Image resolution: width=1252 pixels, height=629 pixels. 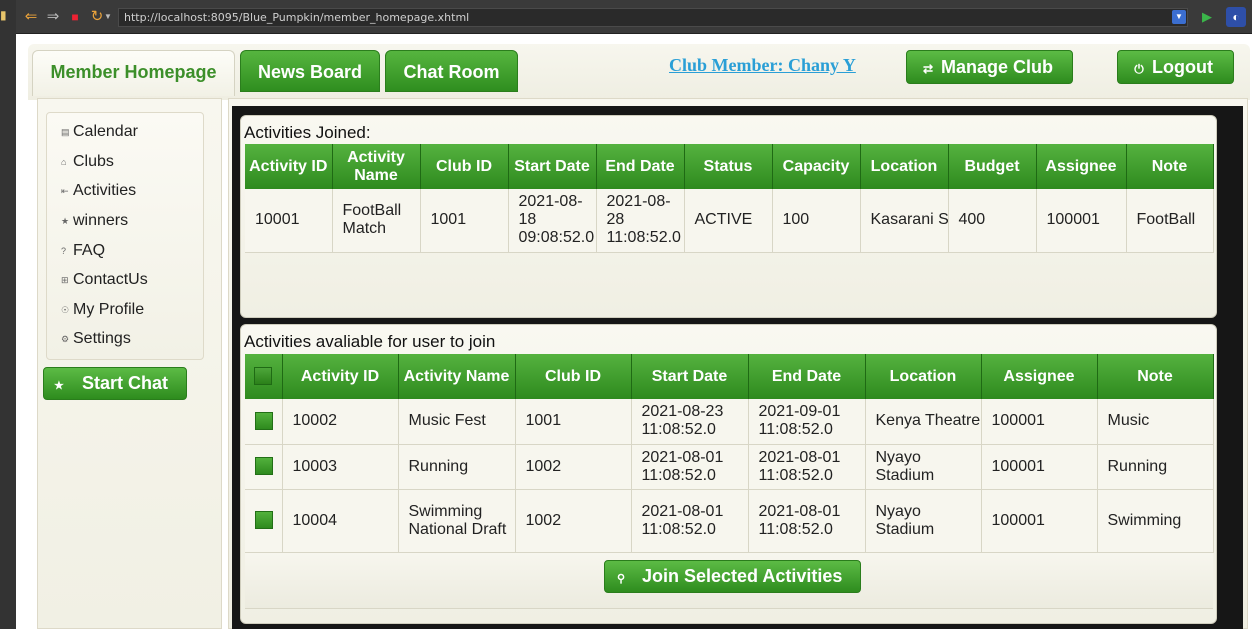 What do you see at coordinates (997, 67) in the screenshot?
I see `manage-club-label: Manage Club` at bounding box center [997, 67].